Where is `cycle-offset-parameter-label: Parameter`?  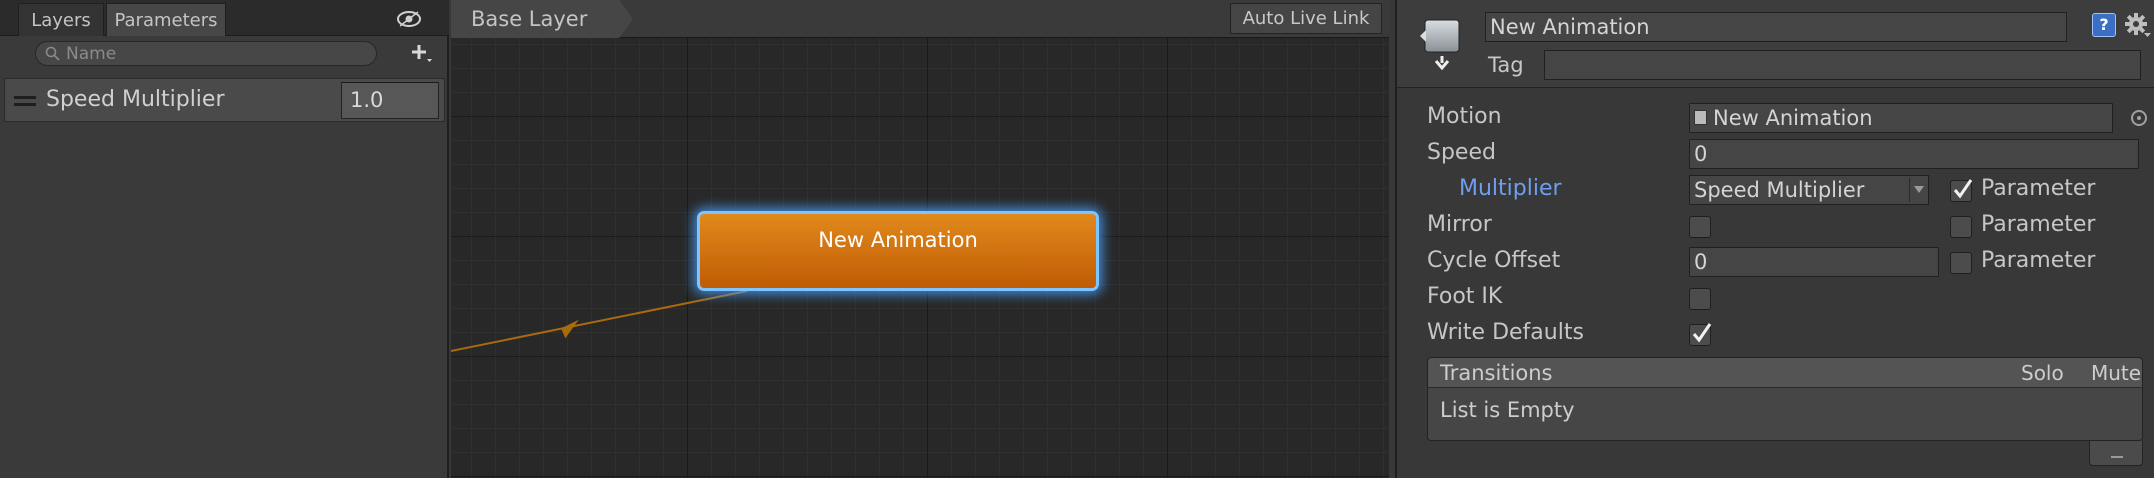
cycle-offset-parameter-label: Parameter is located at coordinates (2038, 260).